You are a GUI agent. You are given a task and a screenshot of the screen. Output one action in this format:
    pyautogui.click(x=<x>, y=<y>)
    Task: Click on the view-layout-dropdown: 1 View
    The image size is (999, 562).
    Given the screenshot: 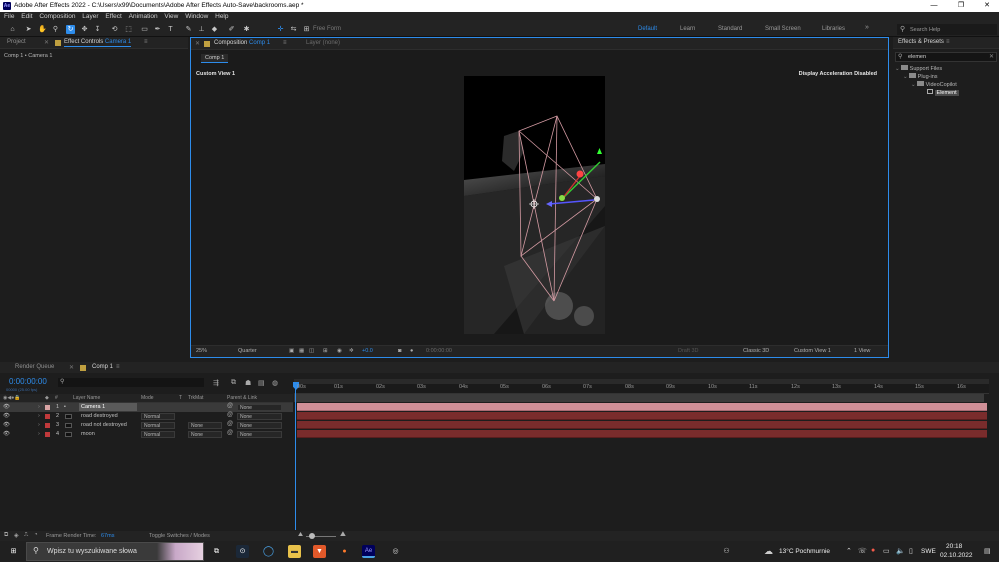 What is the action you would take?
    pyautogui.click(x=862, y=351)
    